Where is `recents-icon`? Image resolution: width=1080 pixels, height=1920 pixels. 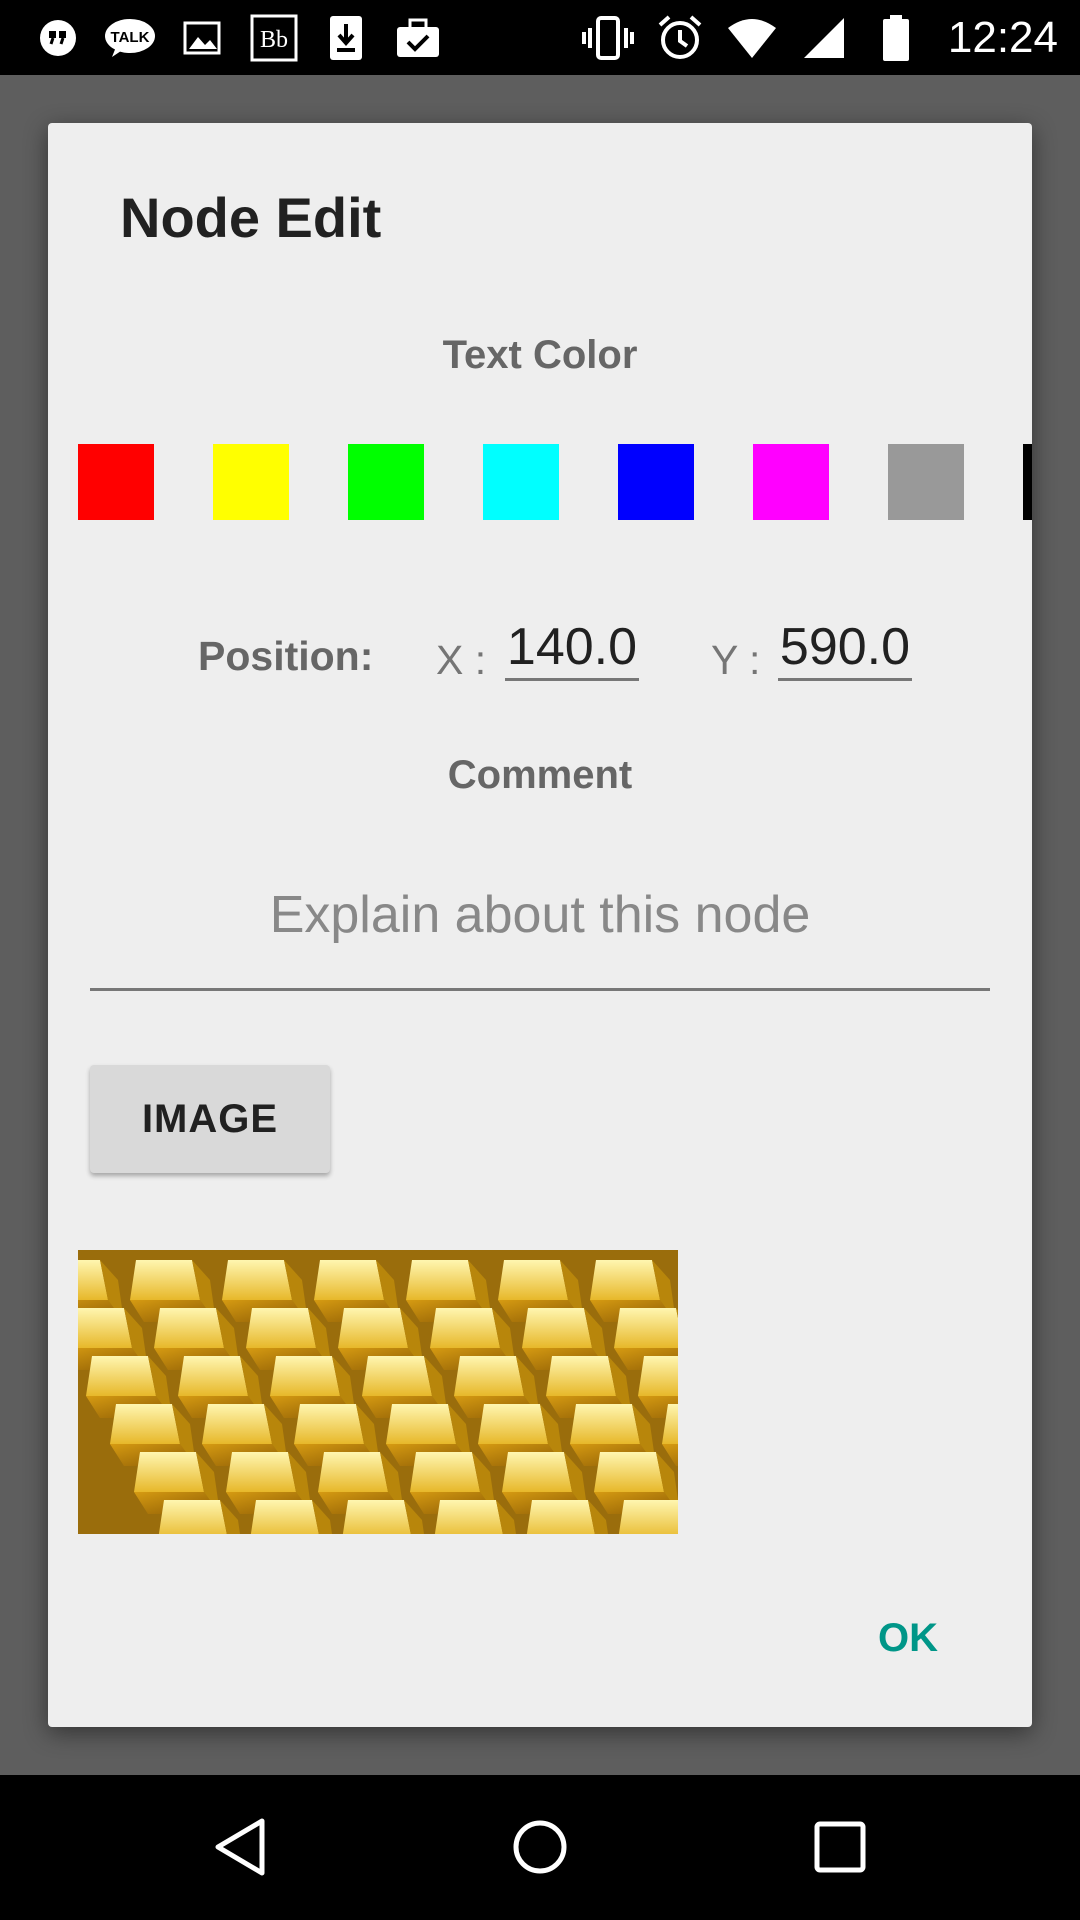 recents-icon is located at coordinates (840, 1847).